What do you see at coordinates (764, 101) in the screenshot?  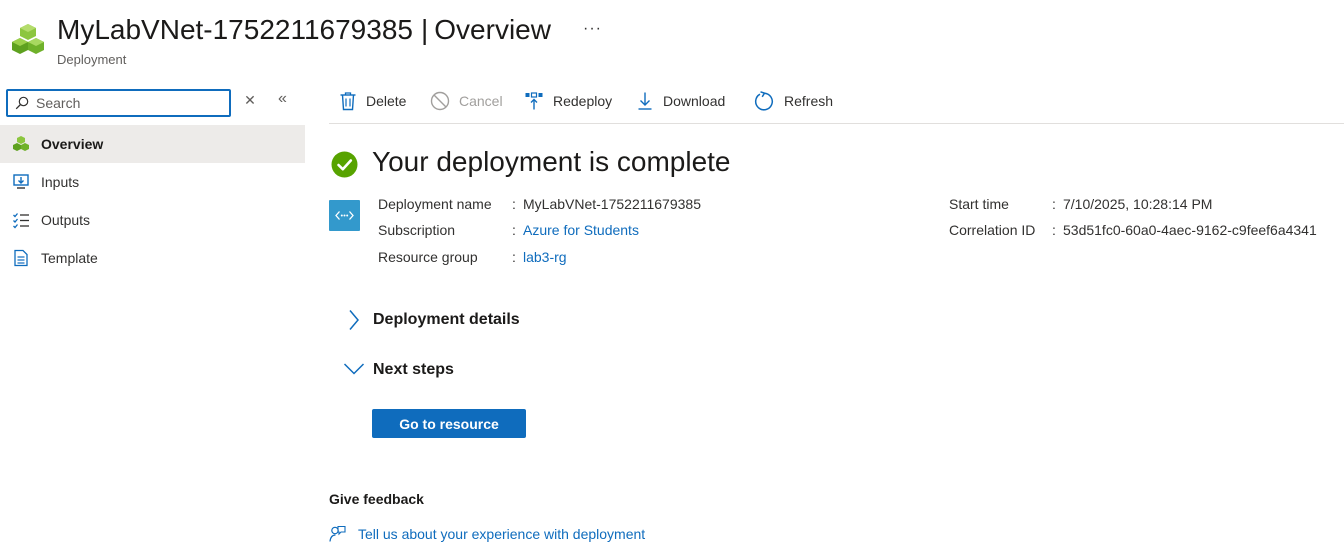 I see `refresh-icon` at bounding box center [764, 101].